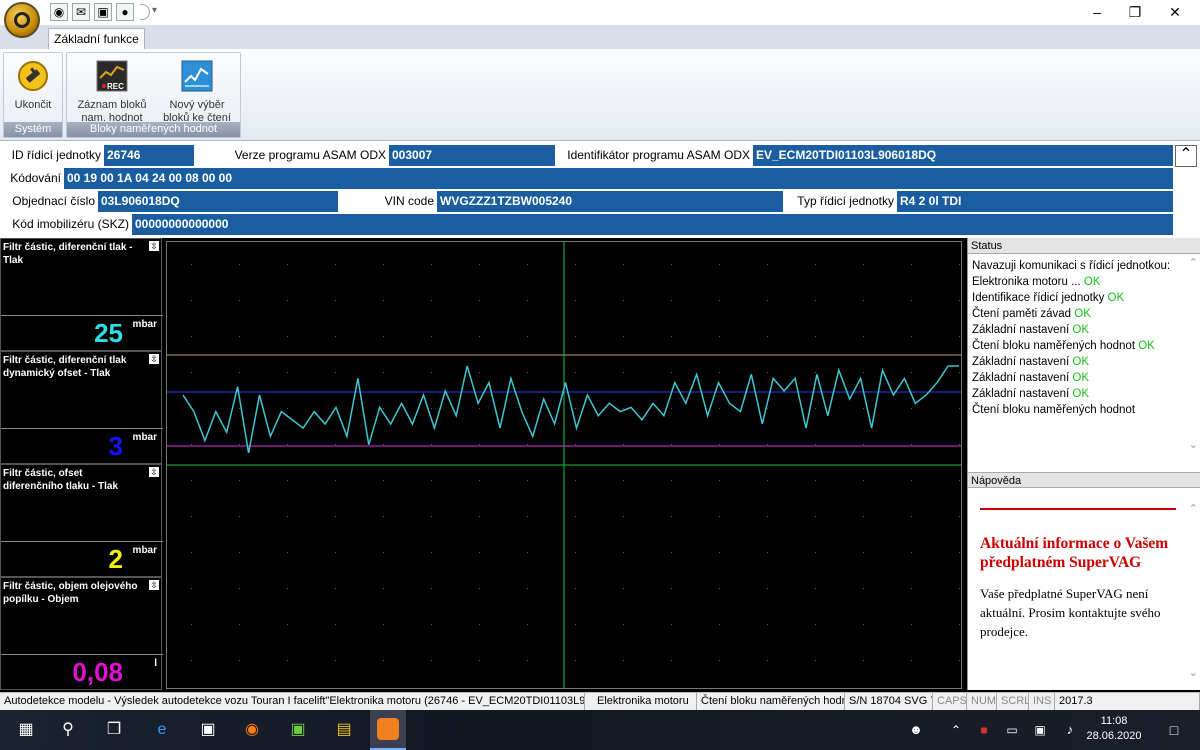 The width and height of the screenshot is (1200, 750). I want to click on app-menu-orb-icon, so click(22, 20).